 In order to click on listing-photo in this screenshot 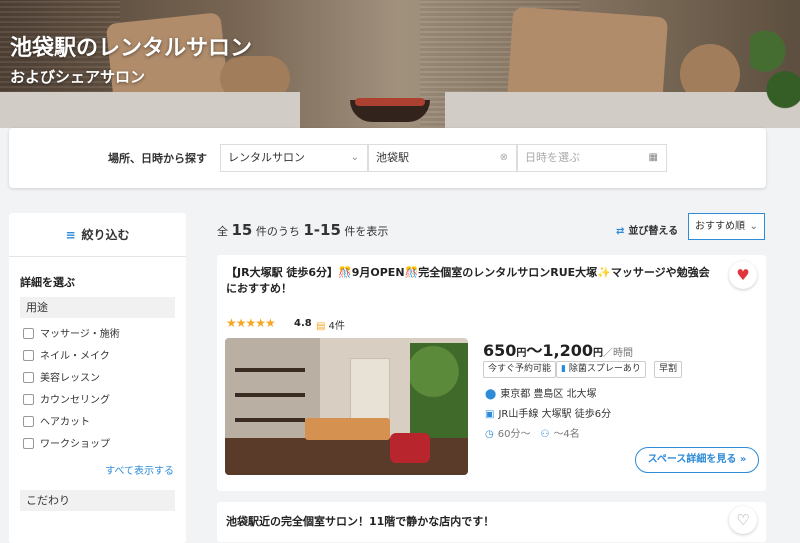, I will do `click(346, 406)`.